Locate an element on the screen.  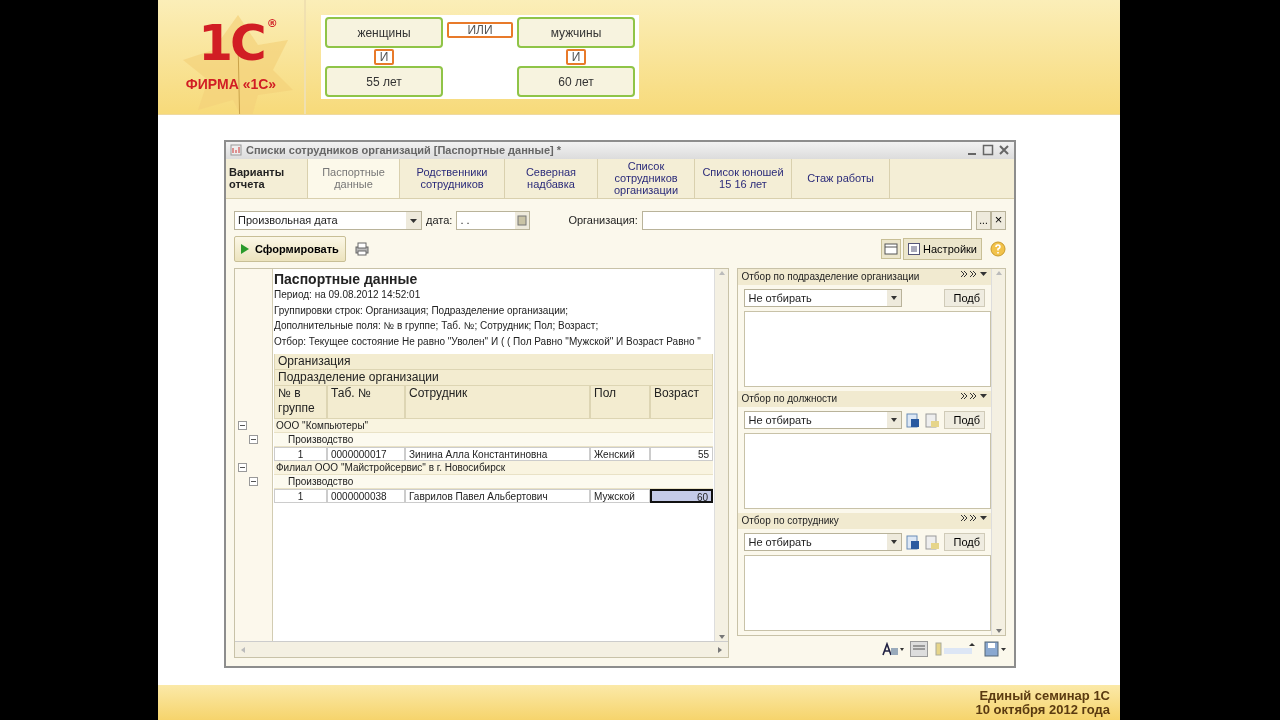
table-cell: Женский is located at coordinates (620, 454).